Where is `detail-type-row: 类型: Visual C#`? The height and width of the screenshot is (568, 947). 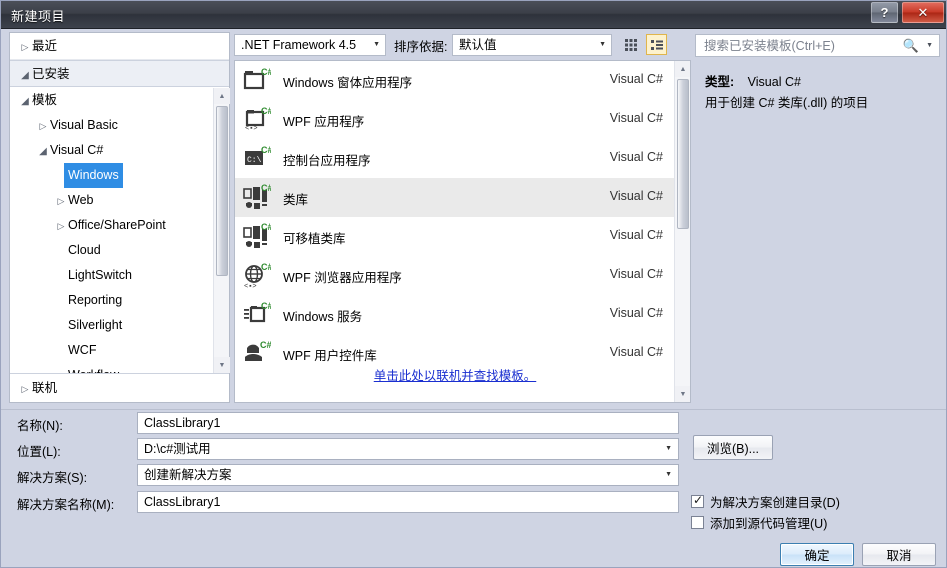
detail-type-row: 类型: Visual C# is located at coordinates (753, 80).